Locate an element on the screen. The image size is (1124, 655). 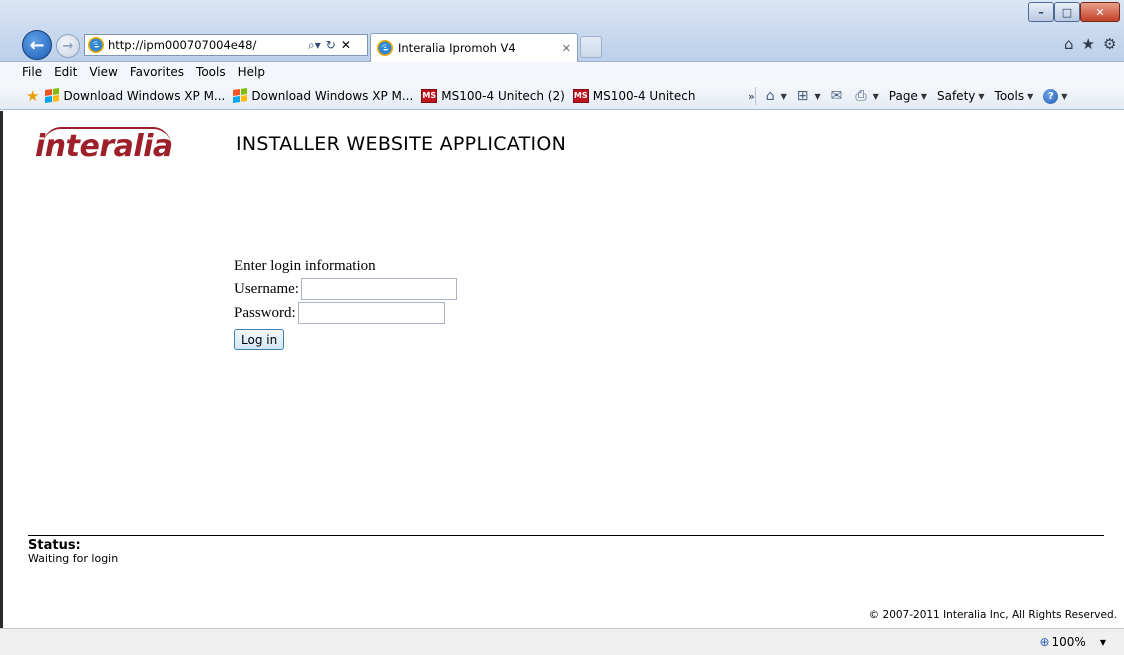
tab-title: Interalia Ipromoh V4 is located at coordinates (457, 48).